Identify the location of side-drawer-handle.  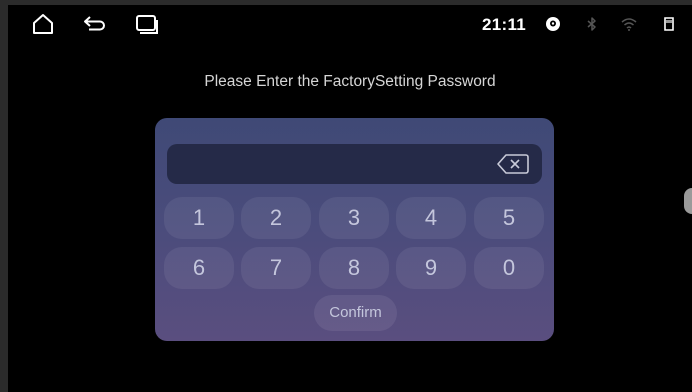
(688, 201).